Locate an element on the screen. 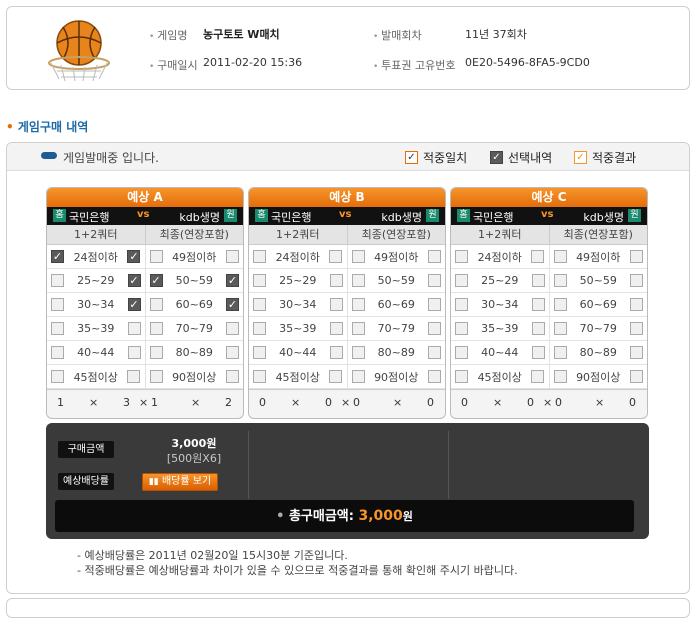 This screenshot has height=626, width=696. ticket-label: 투표권 고유번호 is located at coordinates (414, 65).